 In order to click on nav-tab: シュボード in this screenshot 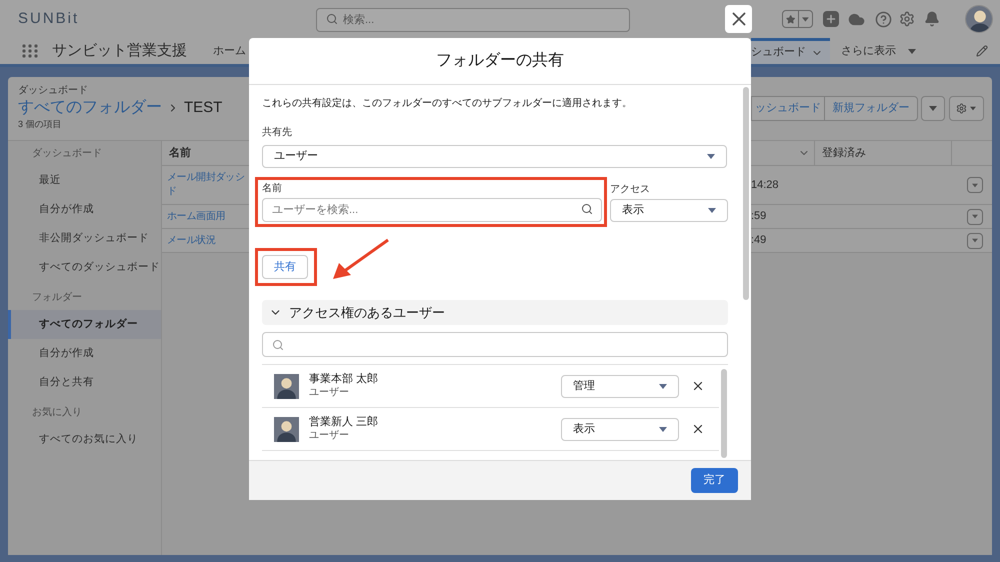, I will do `click(790, 51)`.